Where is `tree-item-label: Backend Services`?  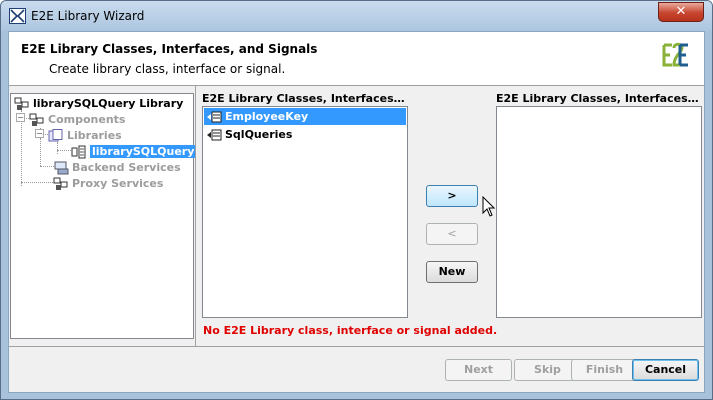 tree-item-label: Backend Services is located at coordinates (126, 167).